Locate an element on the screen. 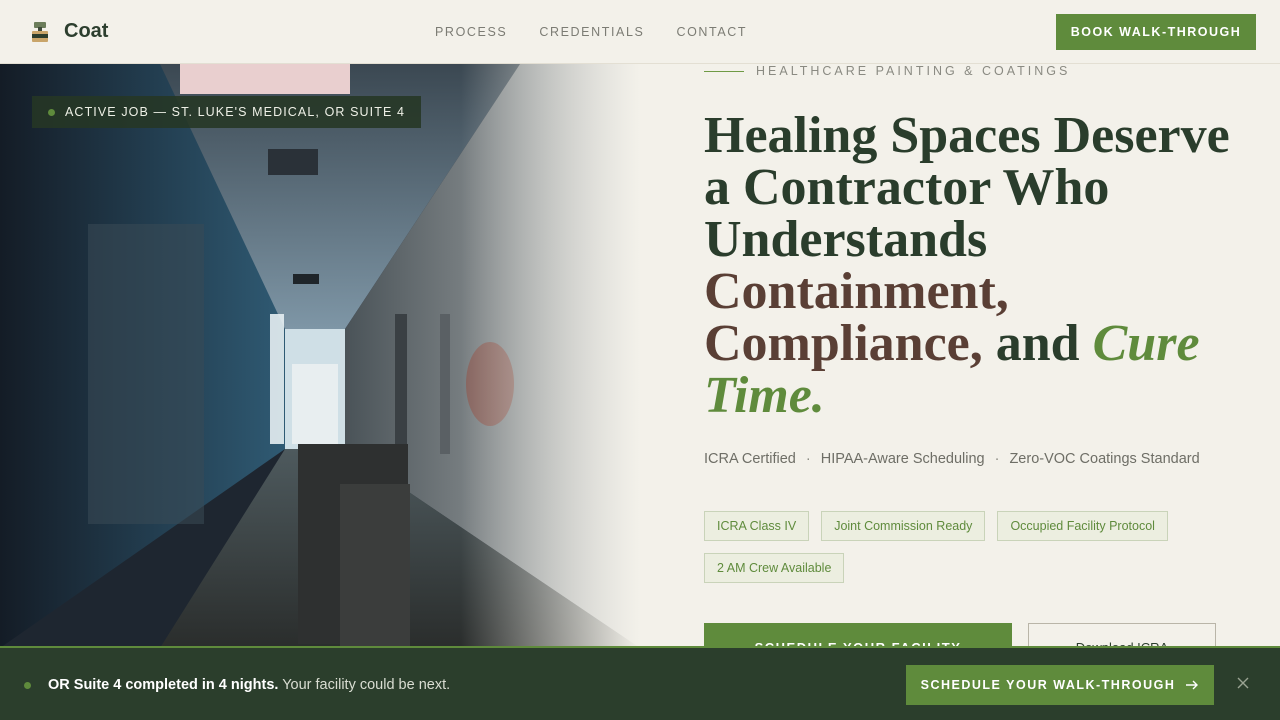  tag-occupied-facility: Occupied Facility Protocol is located at coordinates (1082, 526).